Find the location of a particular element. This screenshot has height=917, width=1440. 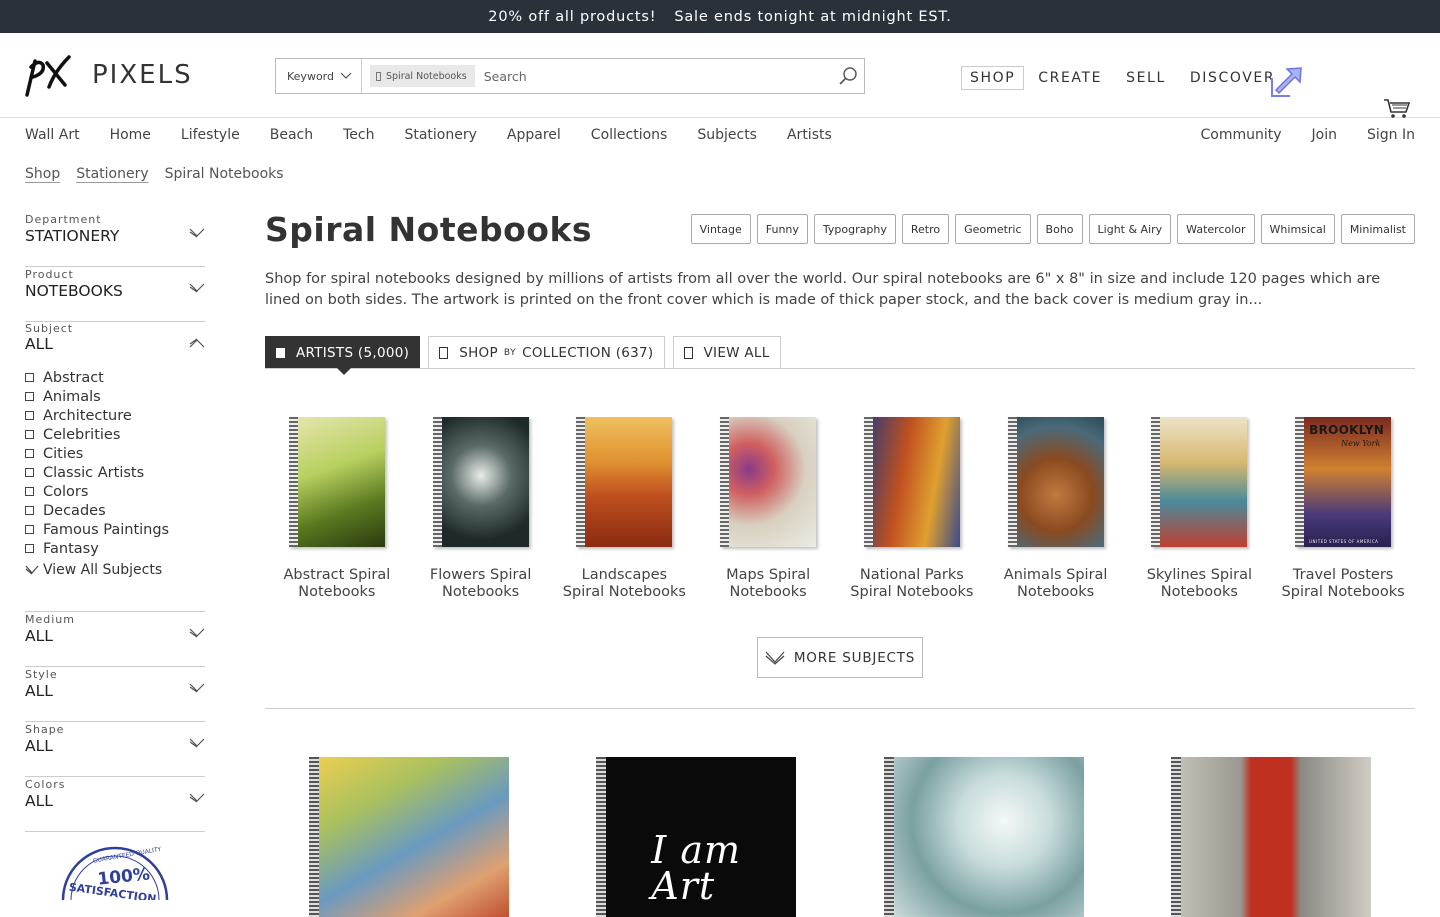

subject-card-abstract: Abstract Spiral Notebooks is located at coordinates (337, 509).